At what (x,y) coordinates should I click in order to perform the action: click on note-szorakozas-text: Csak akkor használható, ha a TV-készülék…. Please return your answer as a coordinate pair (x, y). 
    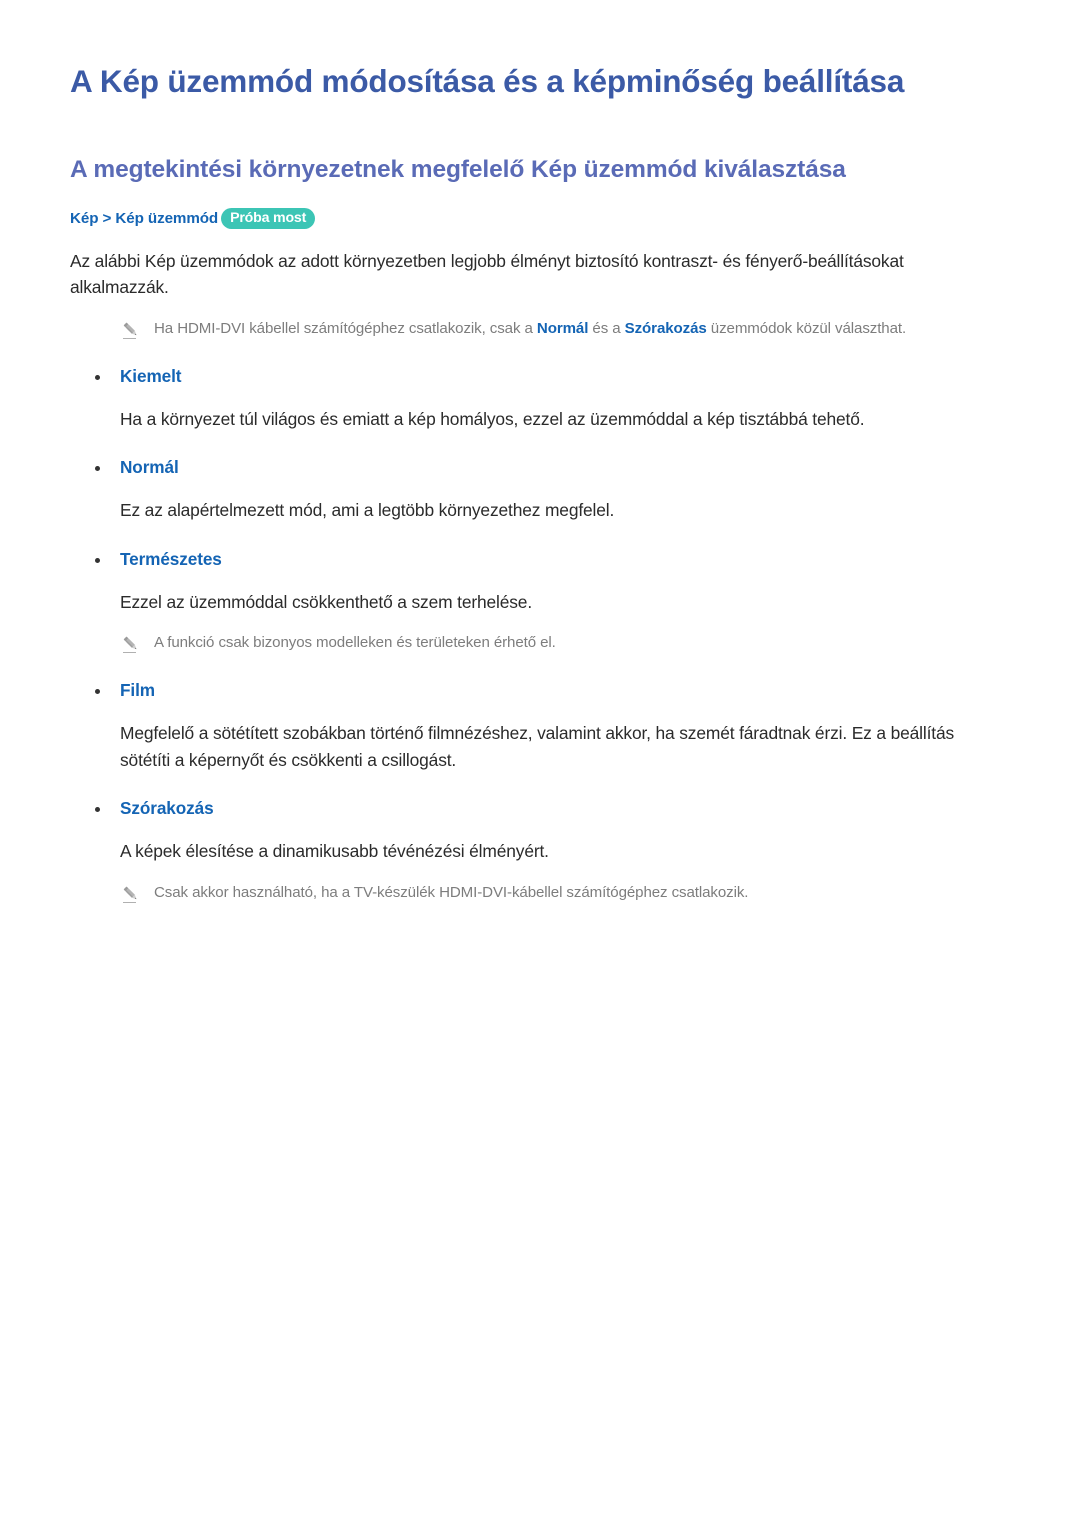
    Looking at the image, I should click on (451, 892).